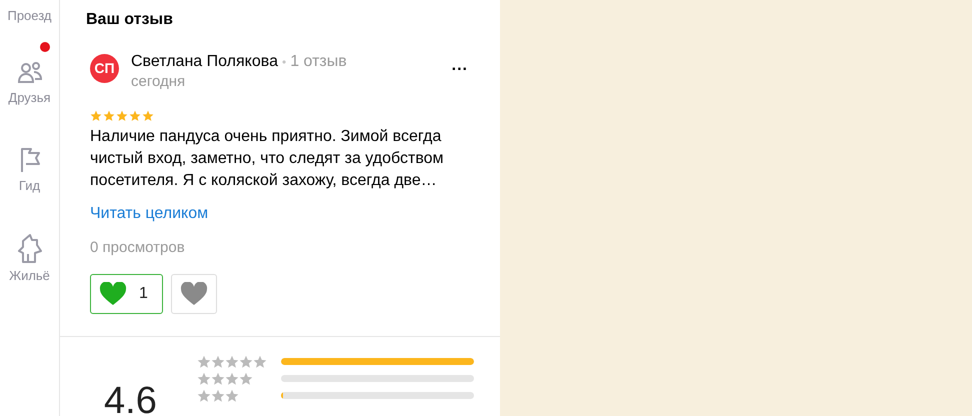 This screenshot has height=416, width=972. What do you see at coordinates (29, 98) in the screenshot?
I see `sidebar-item: Друзья` at bounding box center [29, 98].